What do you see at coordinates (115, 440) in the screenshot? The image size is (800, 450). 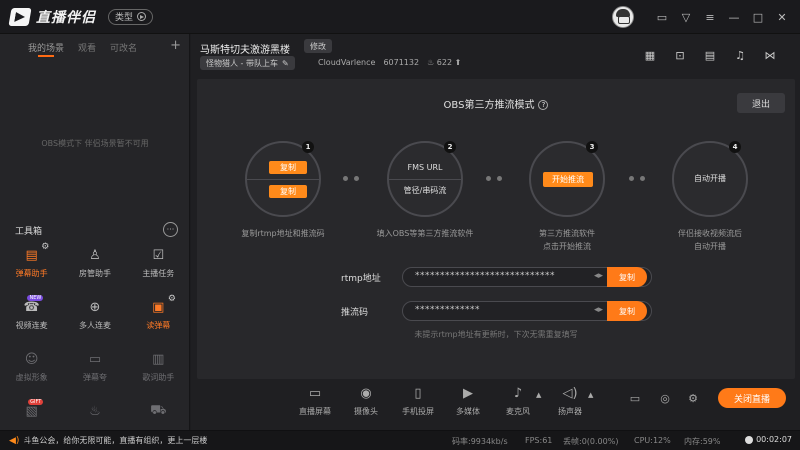 I see `announcement-text: 斗鱼公会，给你无限可能，直播有组织，更上一层楼` at bounding box center [115, 440].